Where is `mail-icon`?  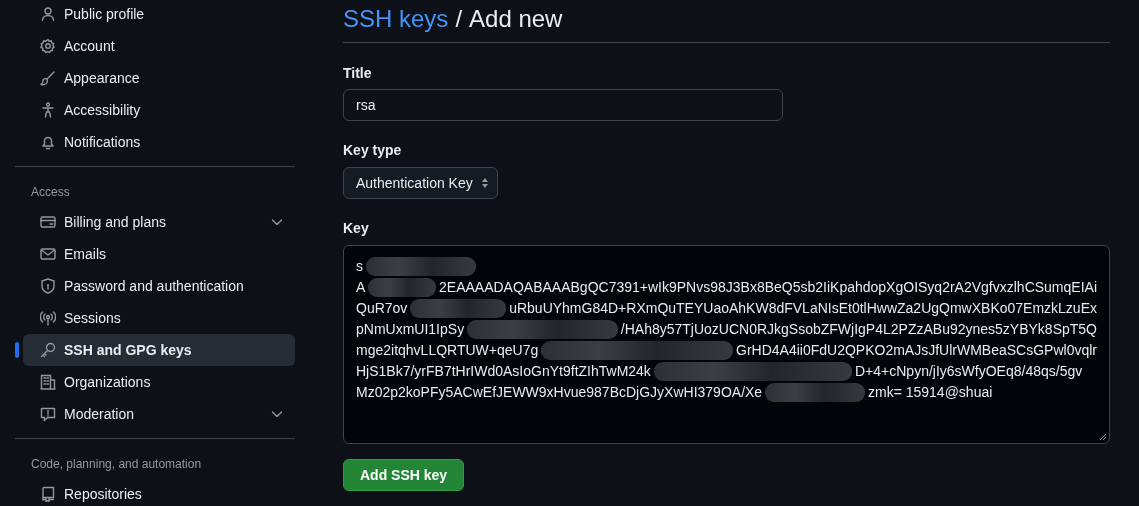
mail-icon is located at coordinates (48, 254).